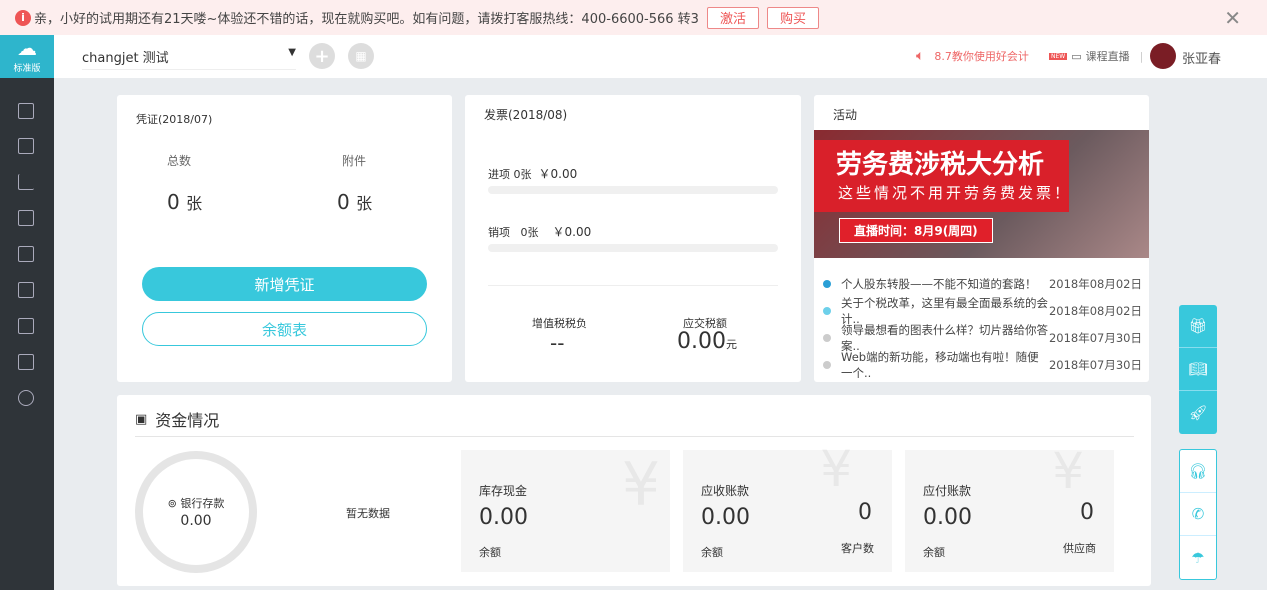 This screenshot has height=590, width=1267. I want to click on account-select: changjet 测试 ▼, so click(189, 58).